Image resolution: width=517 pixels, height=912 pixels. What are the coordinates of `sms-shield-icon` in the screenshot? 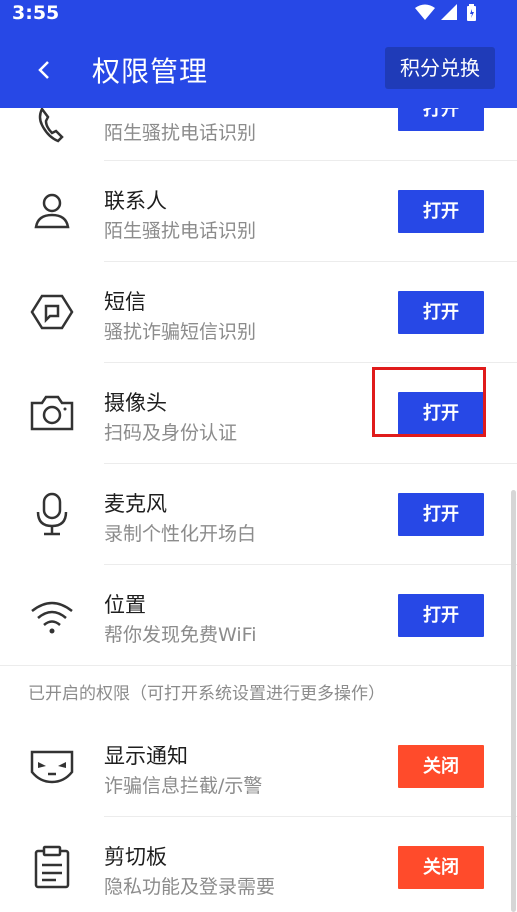 It's located at (52, 312).